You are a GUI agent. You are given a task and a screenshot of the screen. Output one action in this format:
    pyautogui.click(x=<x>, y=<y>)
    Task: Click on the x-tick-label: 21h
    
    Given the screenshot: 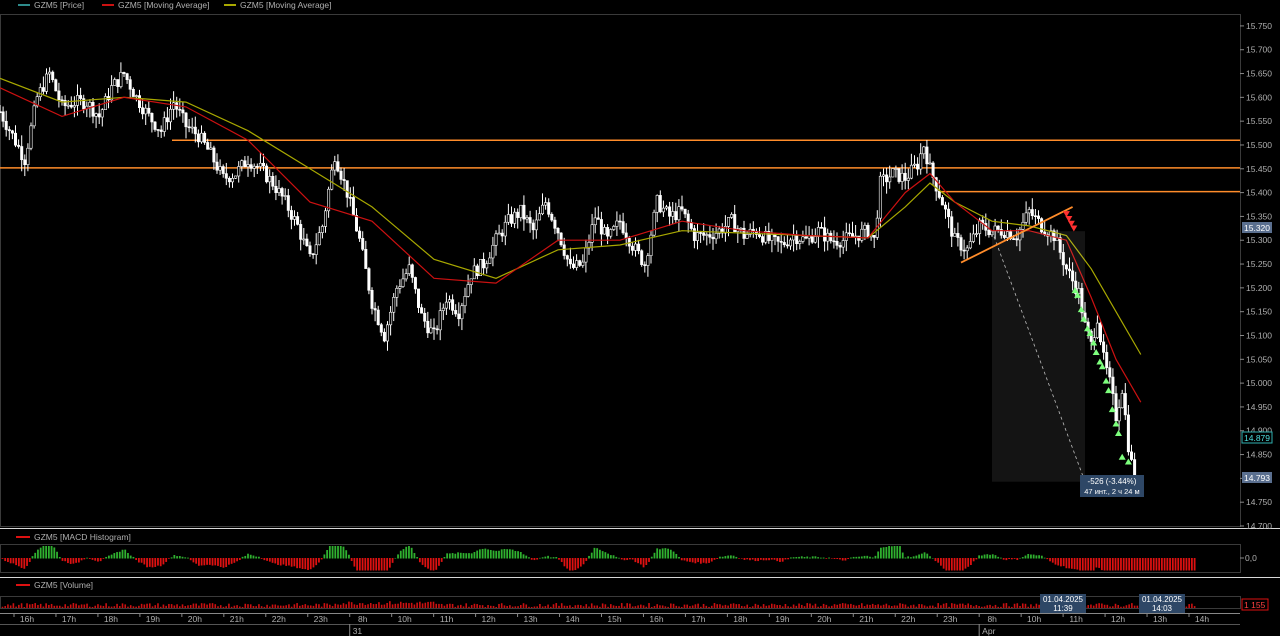 What is the action you would take?
    pyautogui.click(x=866, y=619)
    